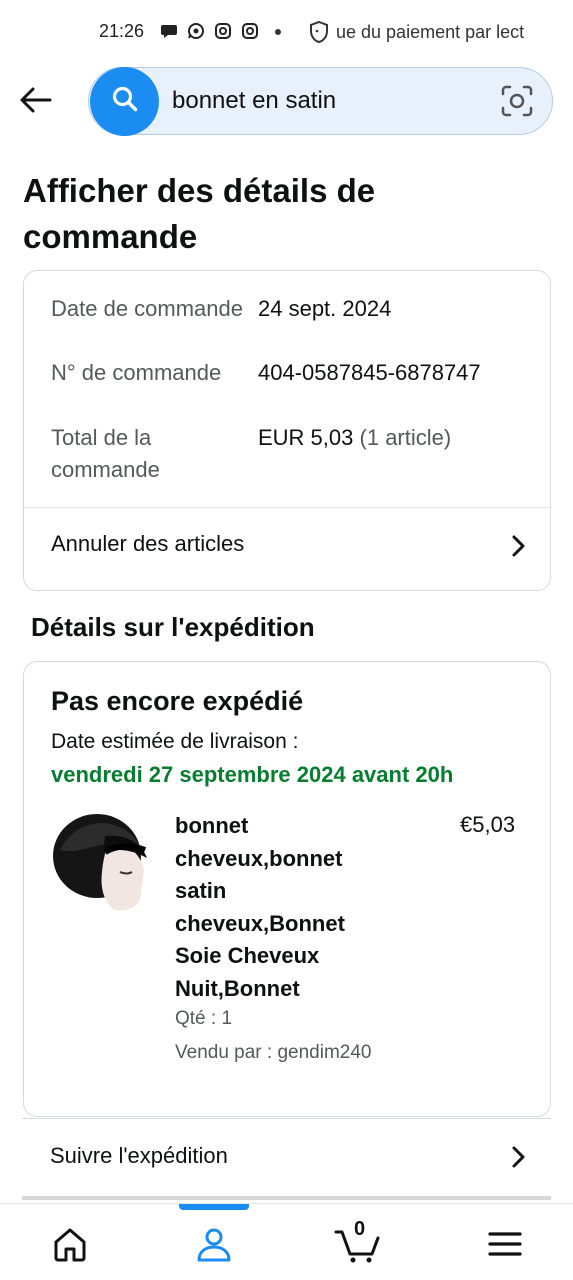 This screenshot has height=1280, width=573. What do you see at coordinates (169, 31) in the screenshot?
I see `chat-bubble-icon` at bounding box center [169, 31].